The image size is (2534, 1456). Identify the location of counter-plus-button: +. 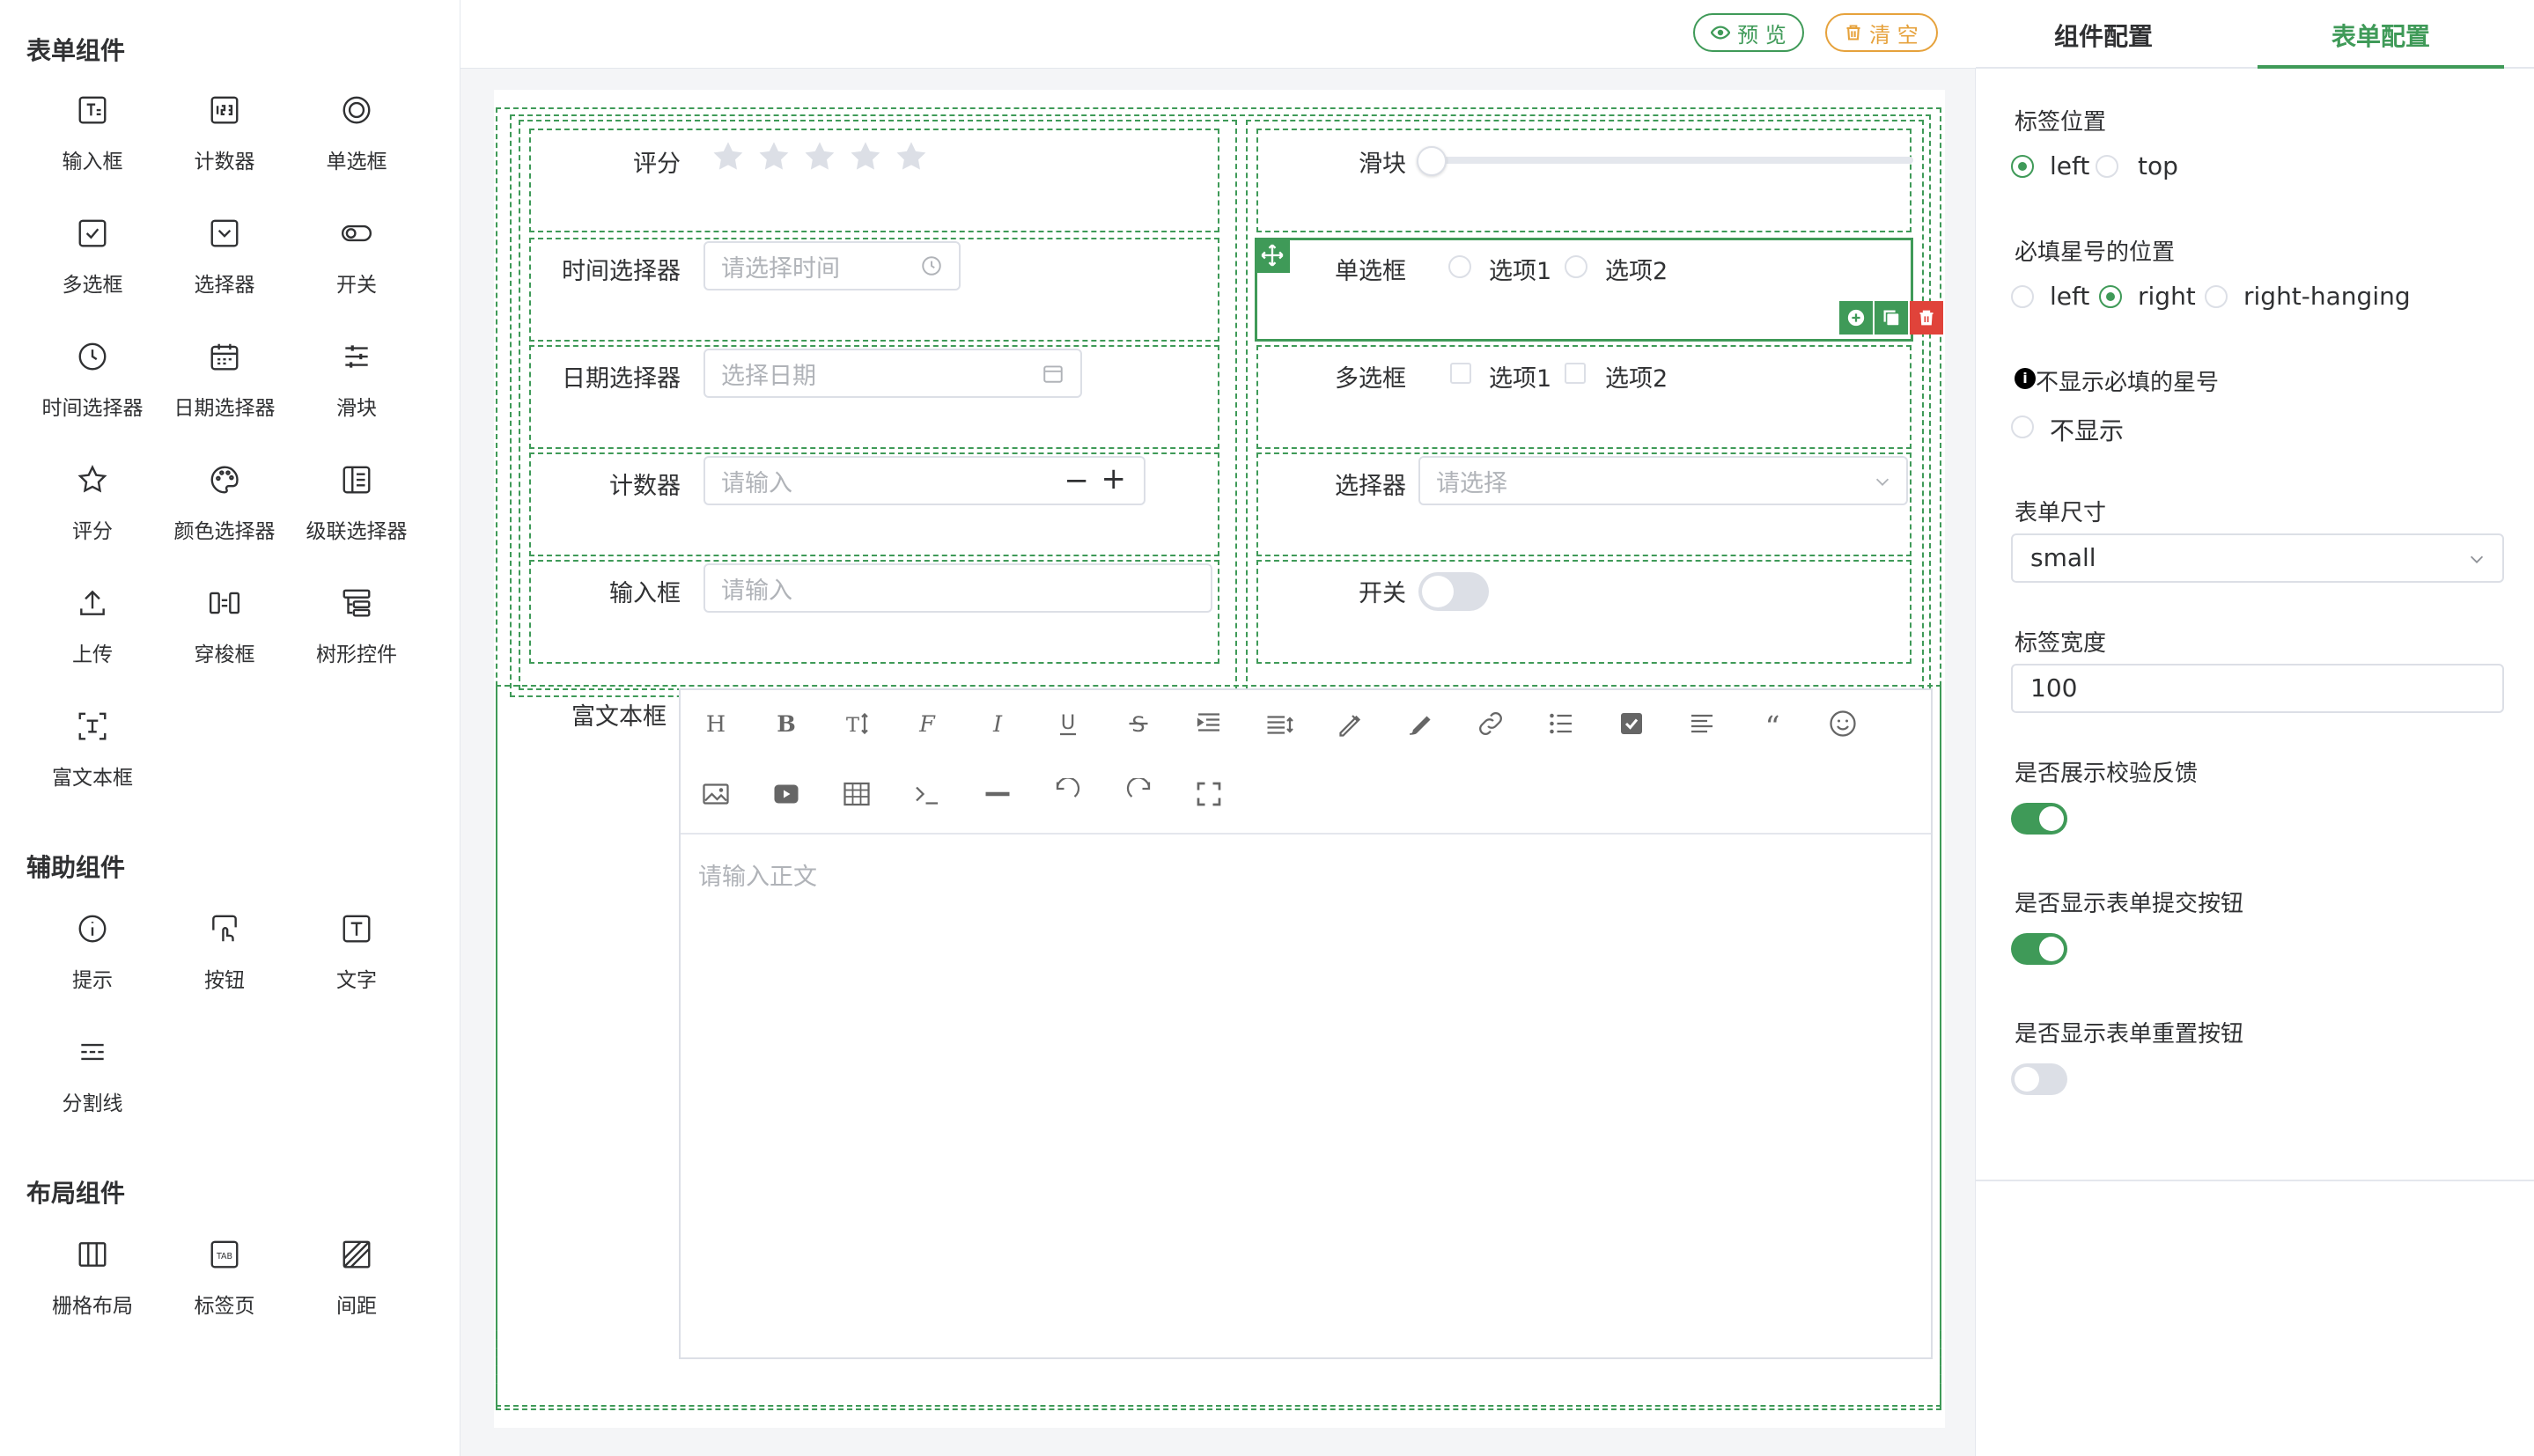
(1114, 478).